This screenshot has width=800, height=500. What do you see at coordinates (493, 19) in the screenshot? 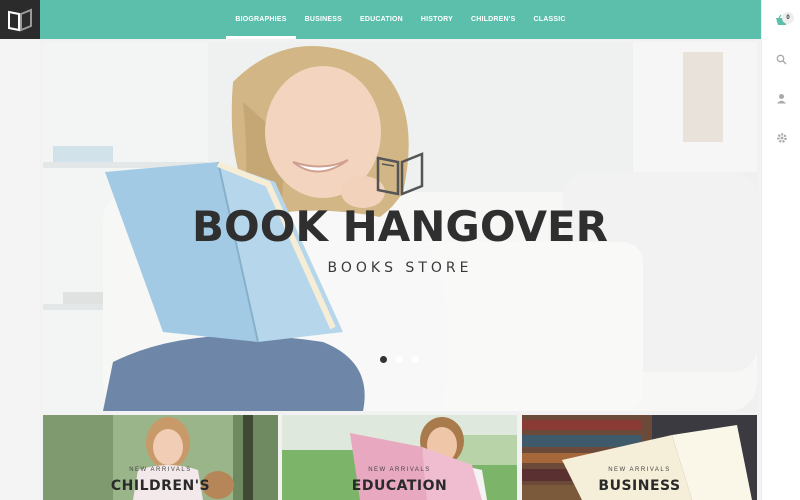
I see `nav-item-childrens: CHILDREN'S` at bounding box center [493, 19].